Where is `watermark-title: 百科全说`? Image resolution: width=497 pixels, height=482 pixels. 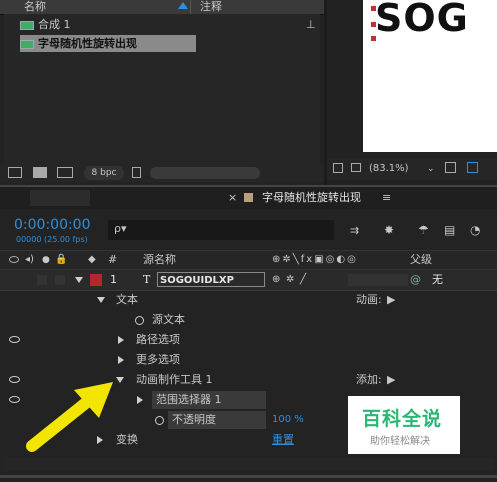 watermark-title: 百科全说 is located at coordinates (402, 419).